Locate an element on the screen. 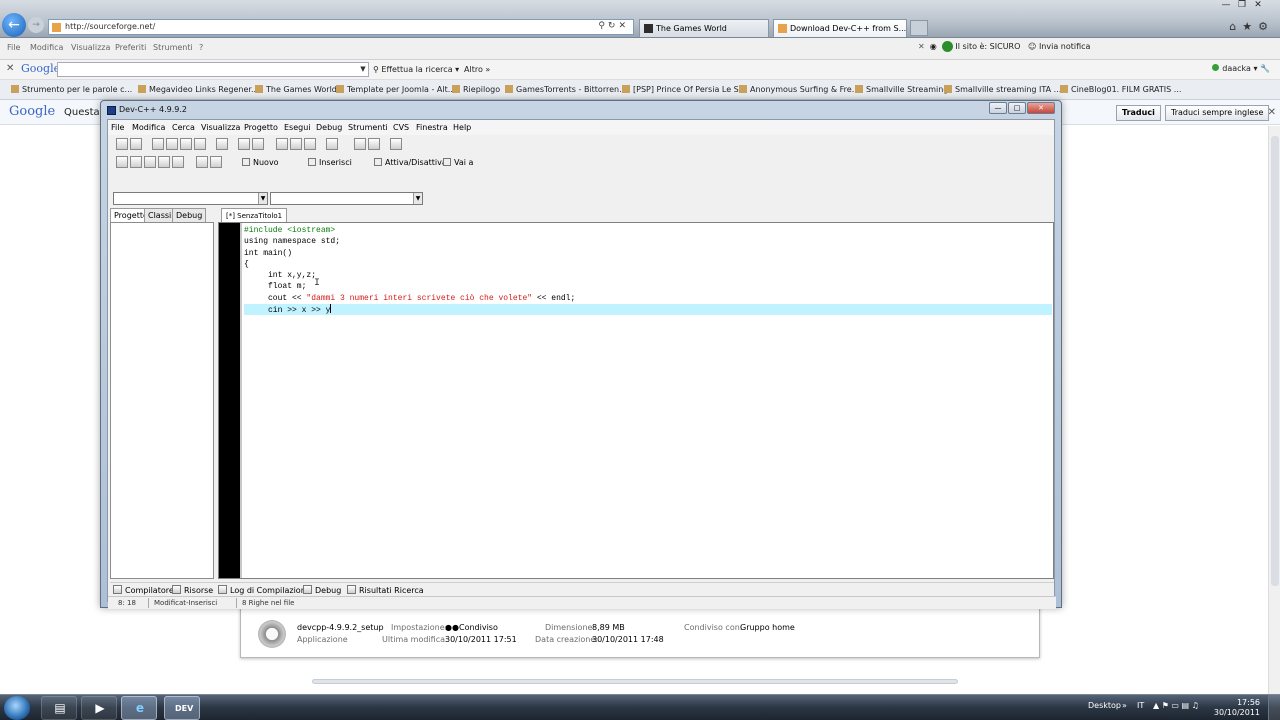  toolbar-expand-icon: » is located at coordinates (1124, 705).